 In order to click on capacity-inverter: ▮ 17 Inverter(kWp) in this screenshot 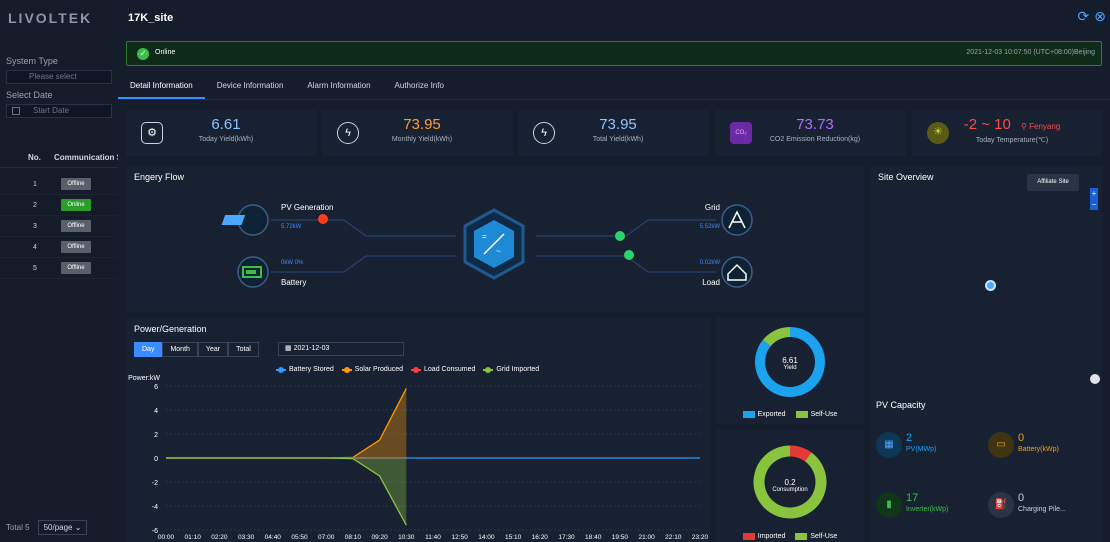, I will do `click(912, 505)`.